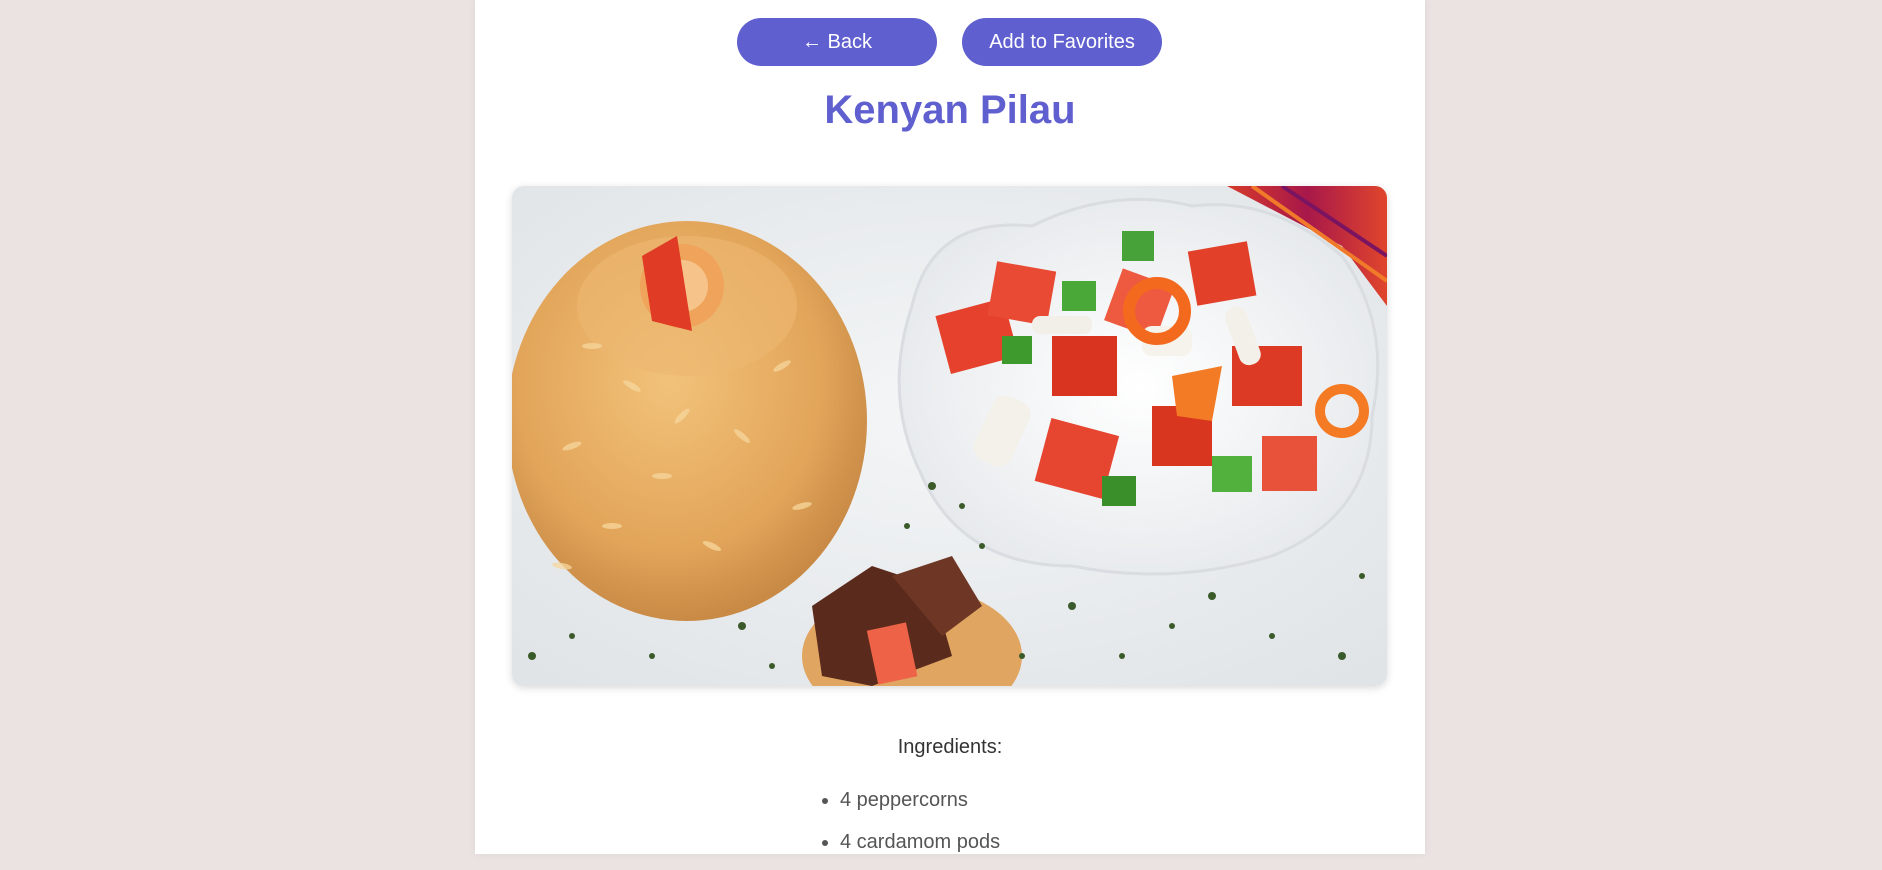  What do you see at coordinates (950, 747) in the screenshot?
I see `ingredients-heading: Ingredients:` at bounding box center [950, 747].